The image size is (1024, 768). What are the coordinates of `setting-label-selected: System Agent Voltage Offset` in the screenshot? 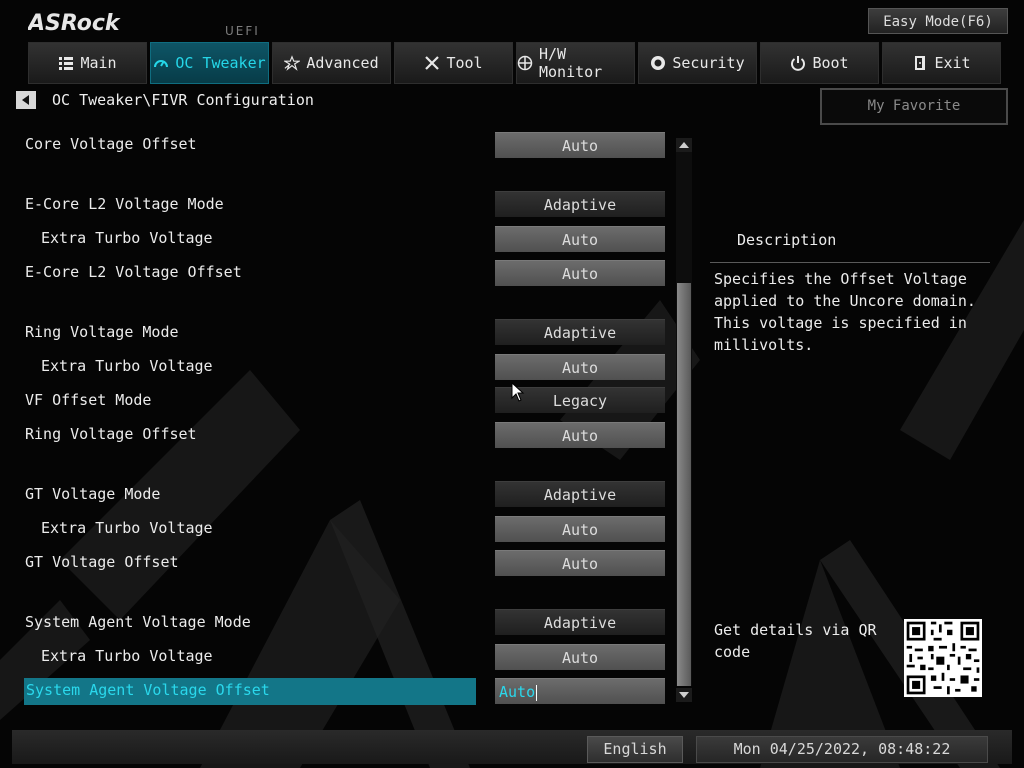 It's located at (148, 690).